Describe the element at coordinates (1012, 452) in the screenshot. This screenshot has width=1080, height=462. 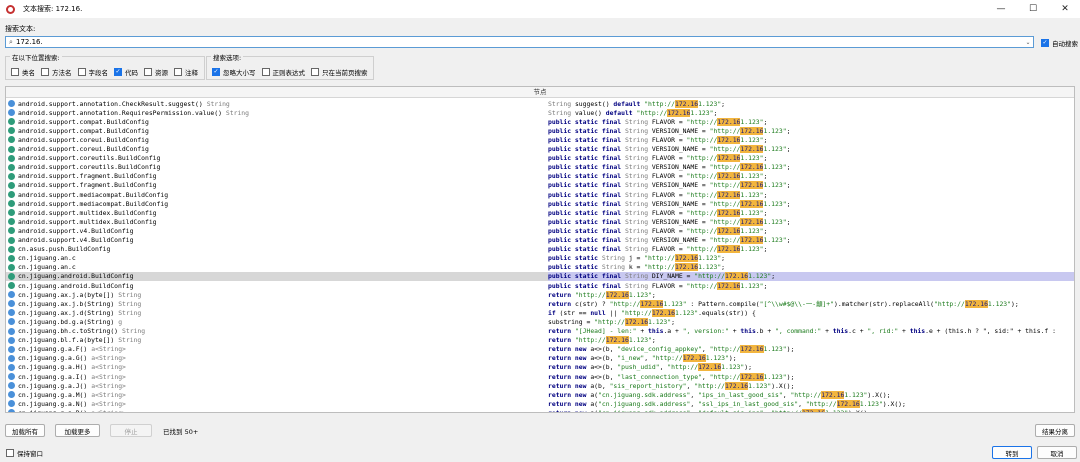
I see `goto-button: 转到` at that location.